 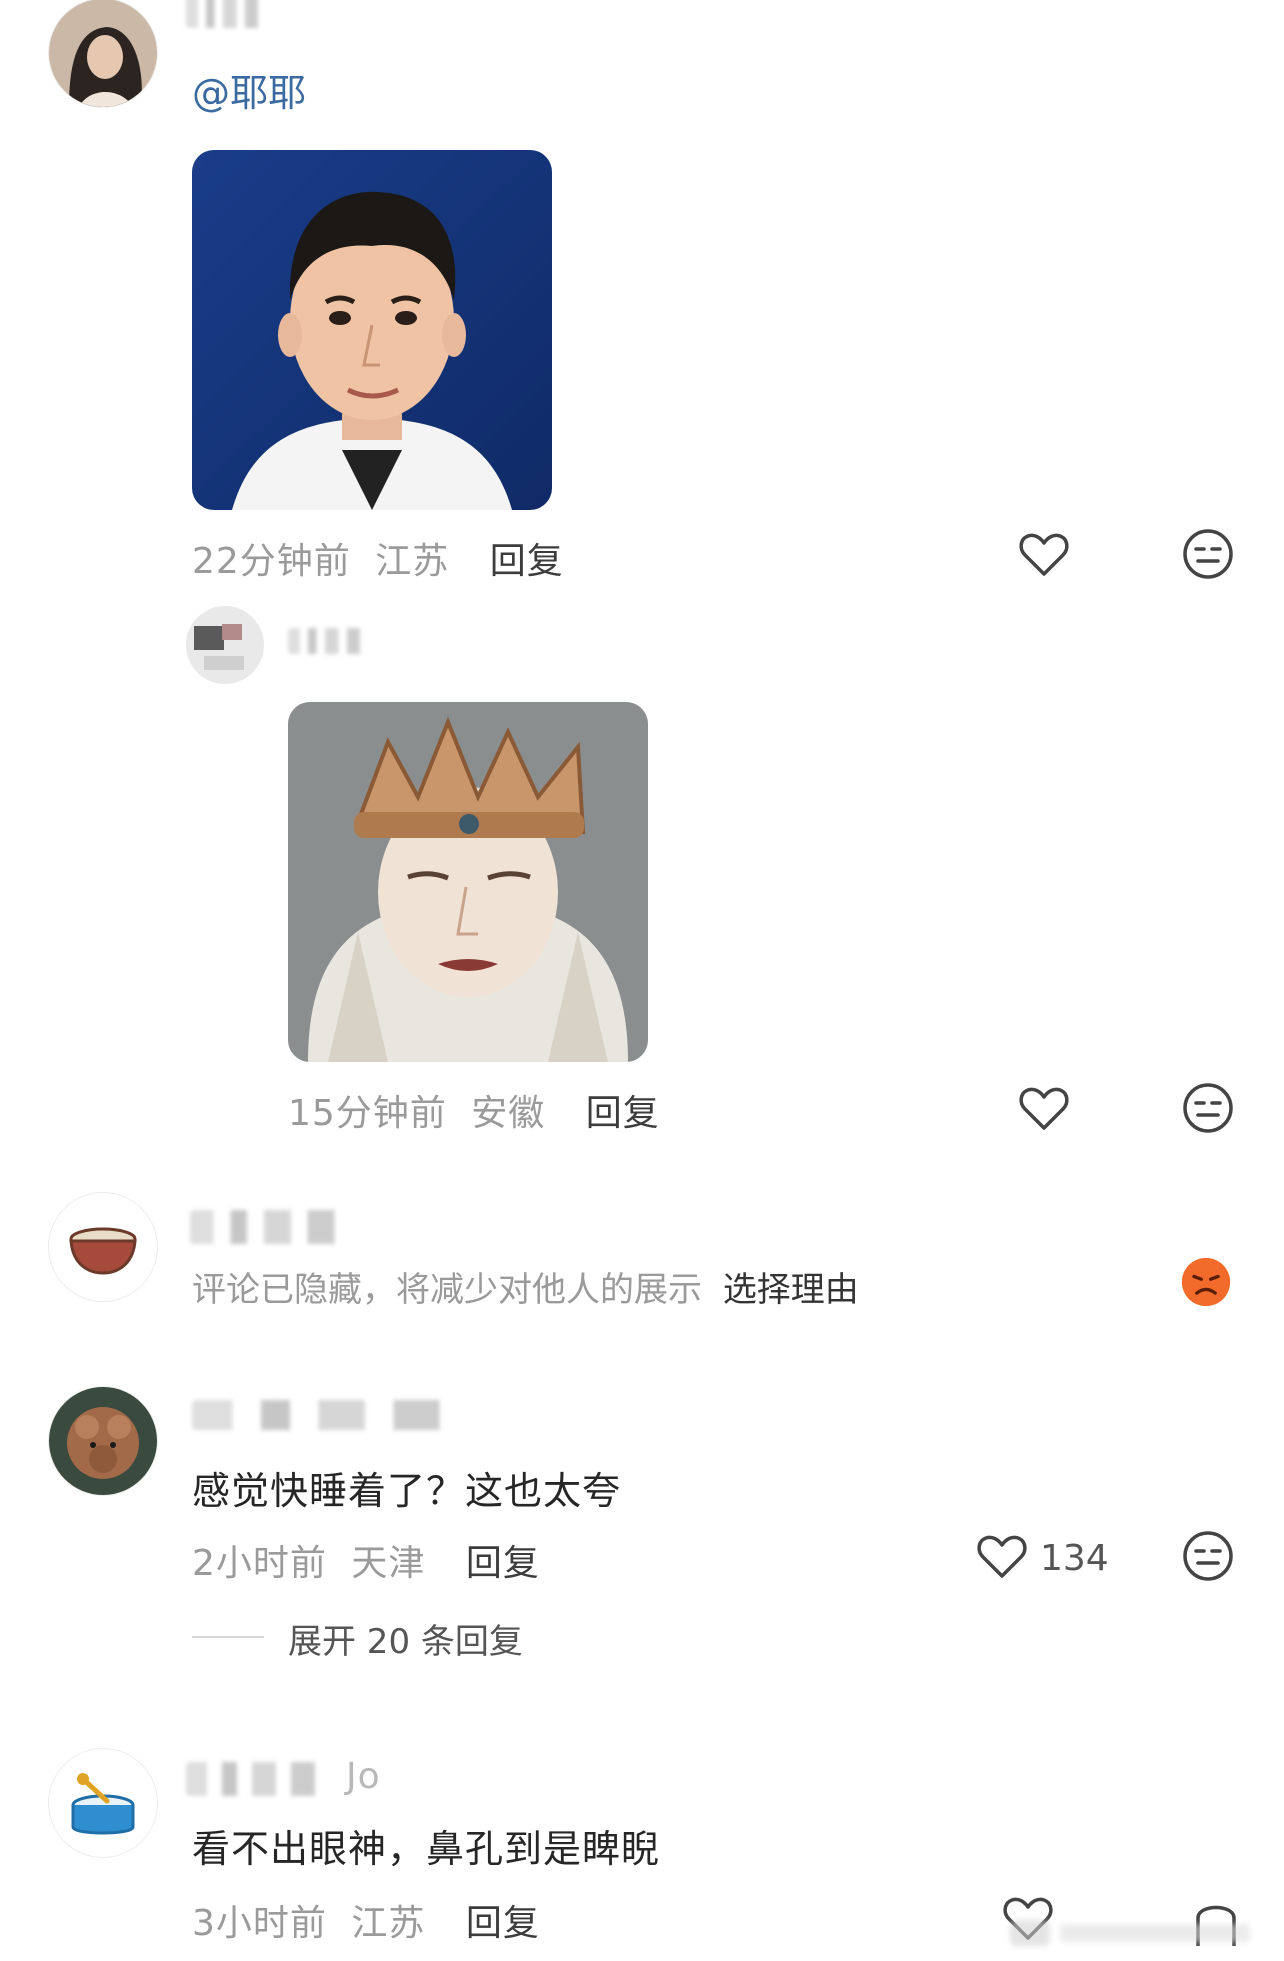 What do you see at coordinates (447, 1290) in the screenshot?
I see `hidden-notice-text: 评论已隐藏，将减少对他人的展示` at bounding box center [447, 1290].